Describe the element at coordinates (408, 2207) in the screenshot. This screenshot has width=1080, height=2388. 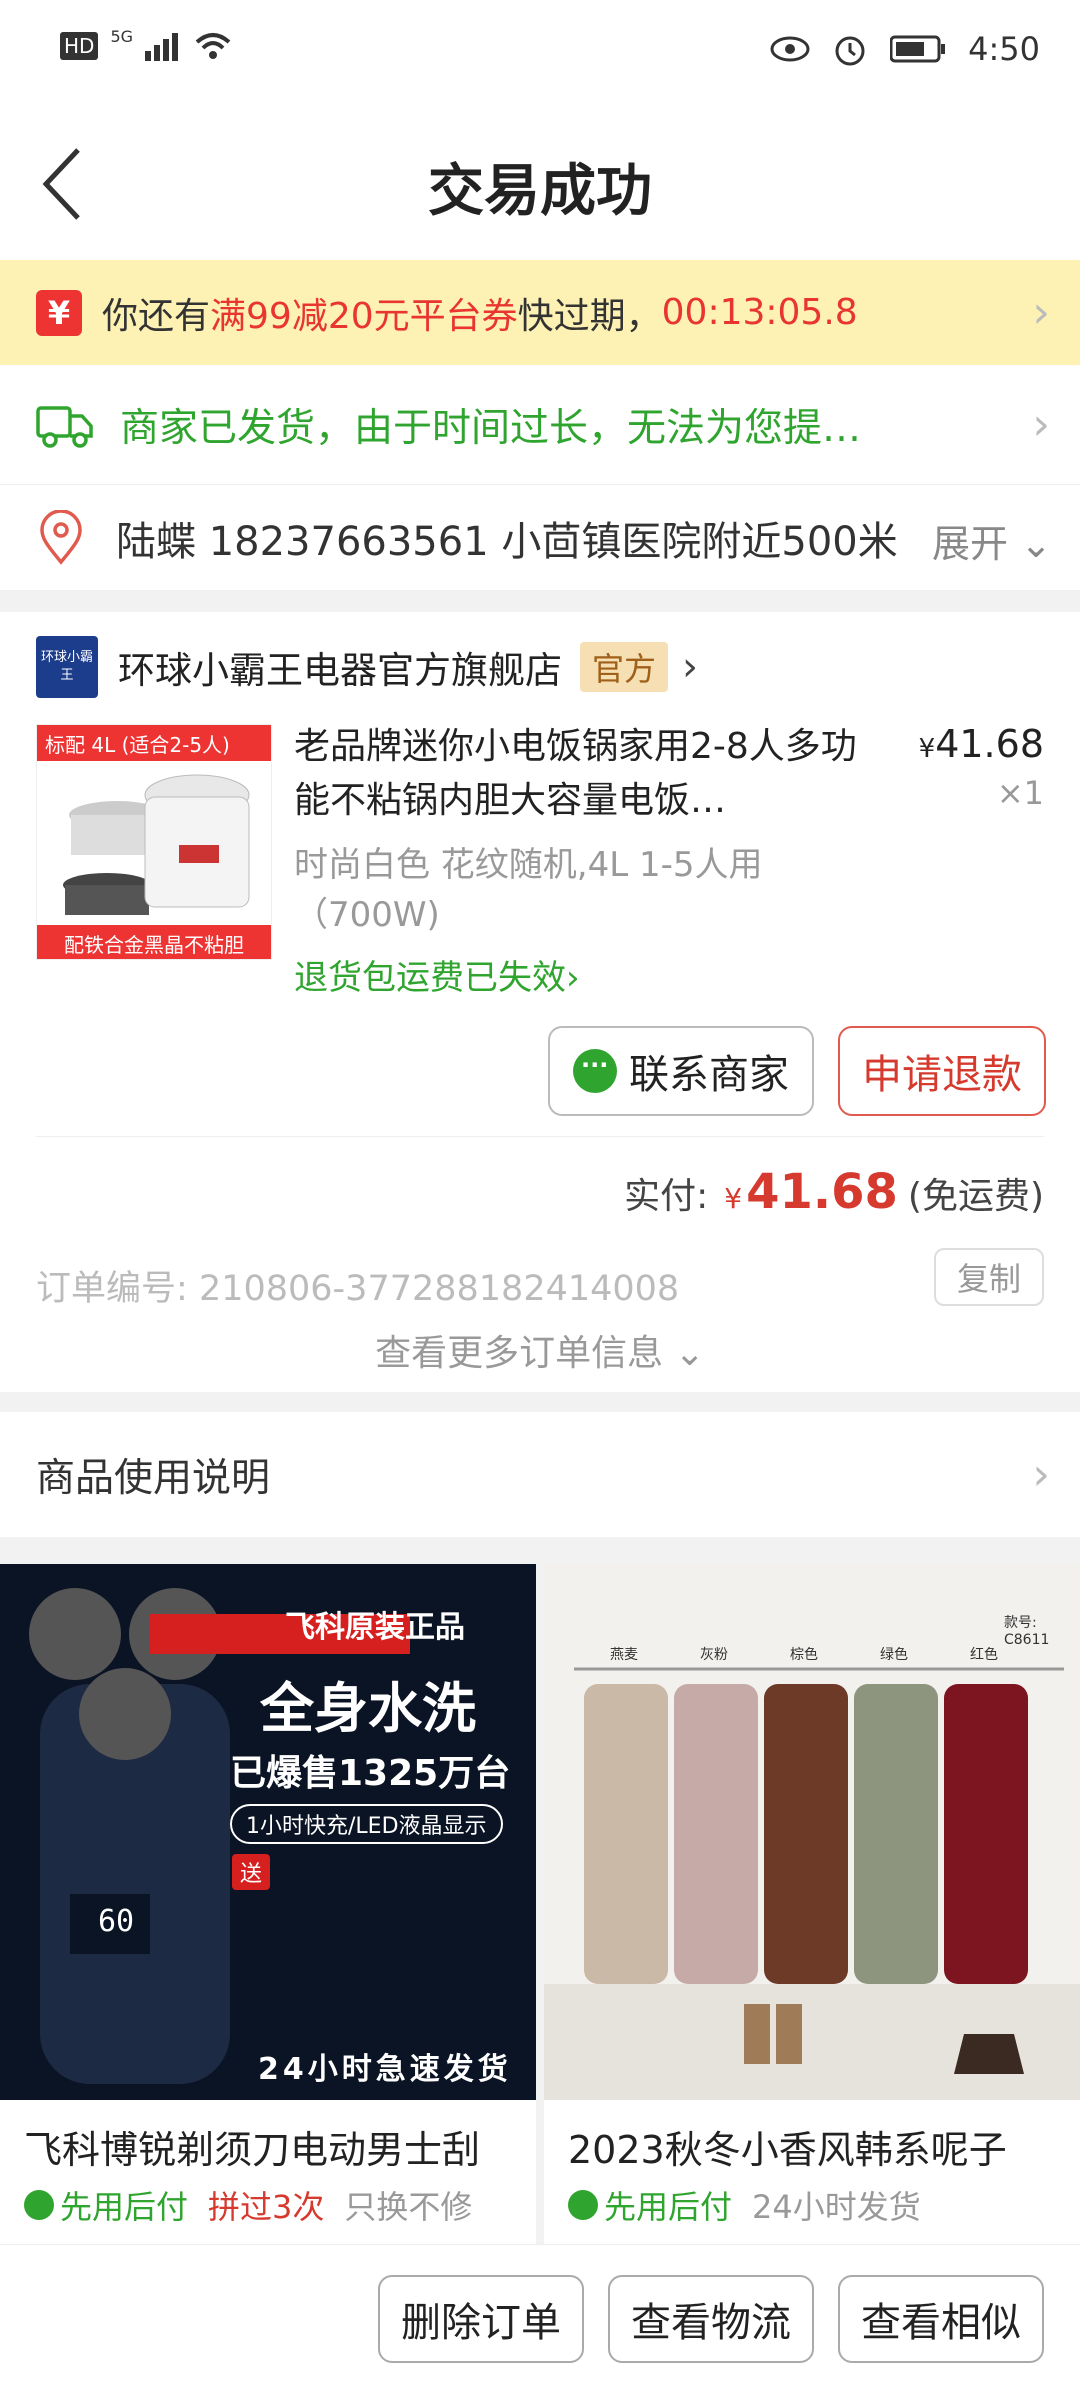
I see `tag-text: 只换不修` at that location.